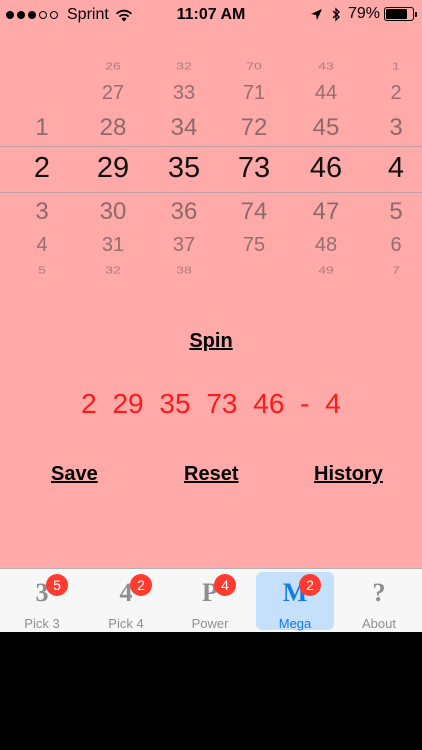 The width and height of the screenshot is (422, 750). I want to click on tab-about: ? About, so click(379, 601).